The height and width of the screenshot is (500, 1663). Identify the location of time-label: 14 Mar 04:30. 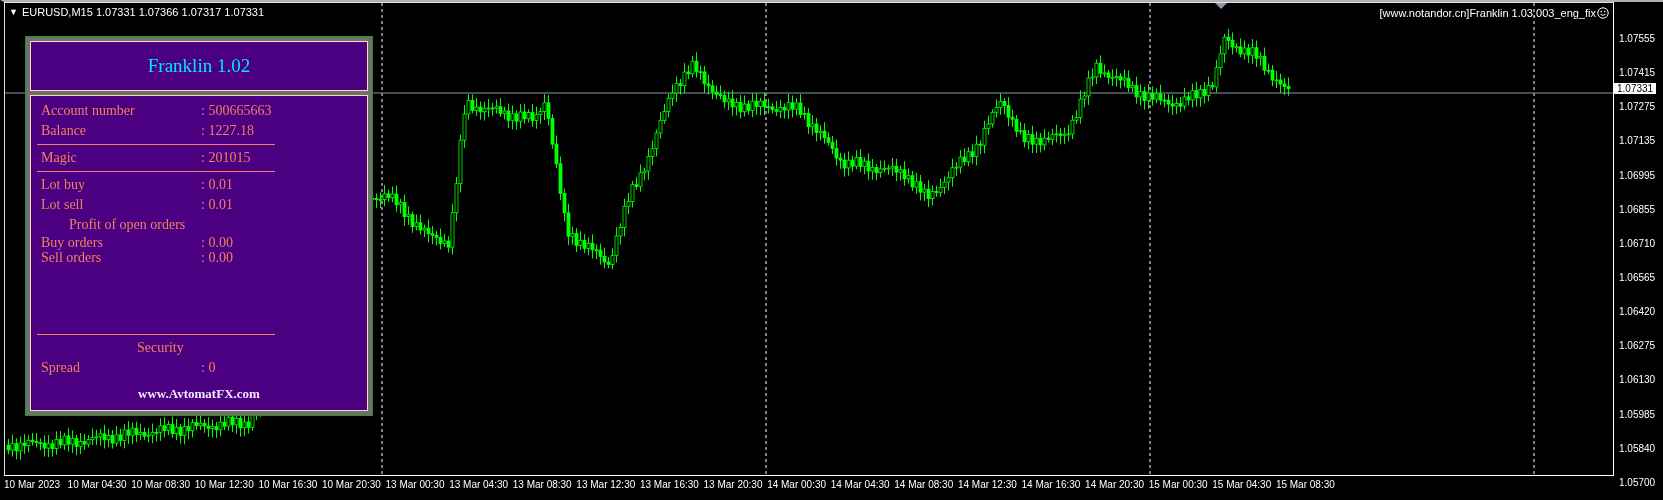
(860, 485).